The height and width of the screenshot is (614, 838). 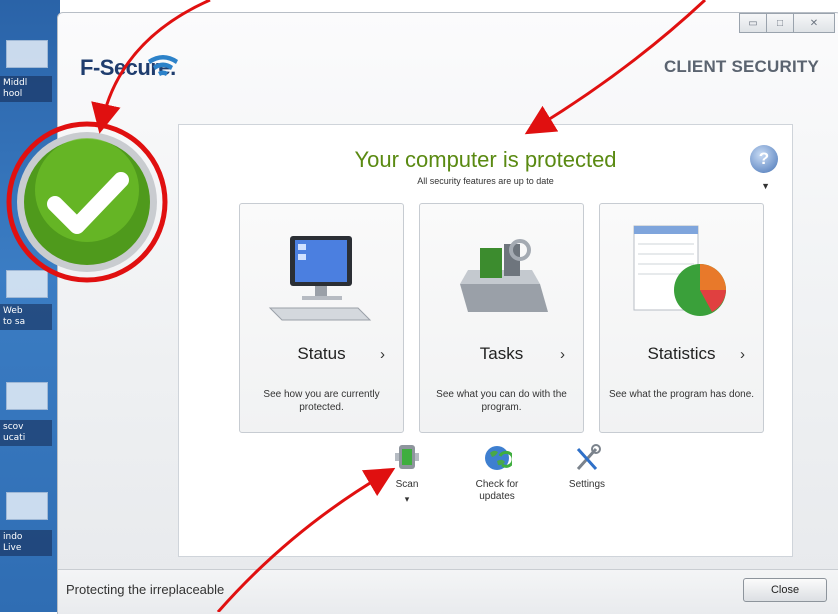 What do you see at coordinates (764, 159) in the screenshot?
I see `help-icon: ?` at bounding box center [764, 159].